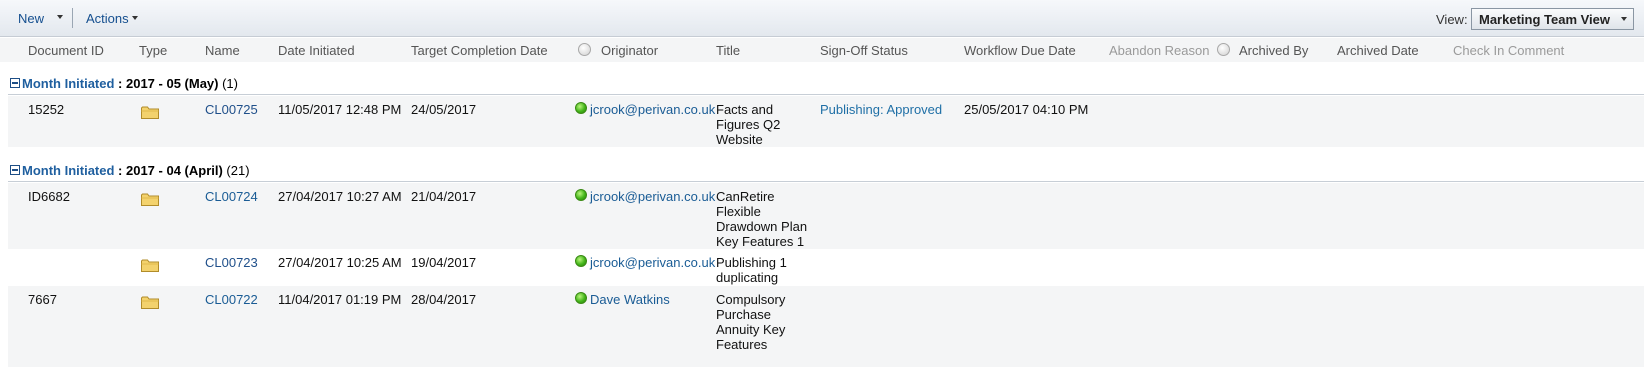 The image size is (1644, 367). What do you see at coordinates (751, 270) in the screenshot?
I see `title-cell: Publishing 1 duplicating` at bounding box center [751, 270].